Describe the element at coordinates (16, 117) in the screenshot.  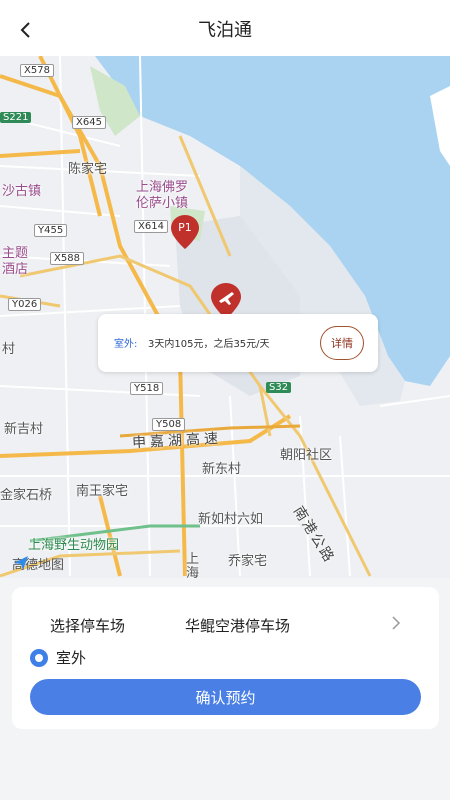
I see `road-badge: S221` at that location.